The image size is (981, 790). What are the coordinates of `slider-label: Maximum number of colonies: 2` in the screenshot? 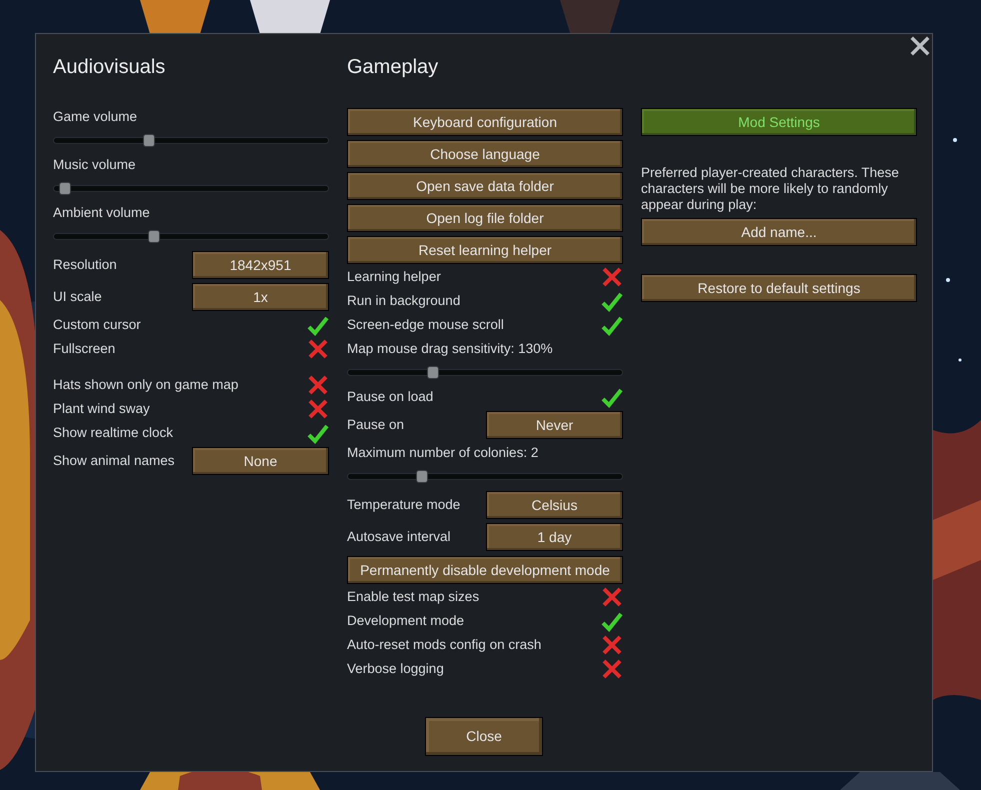 It's located at (443, 453).